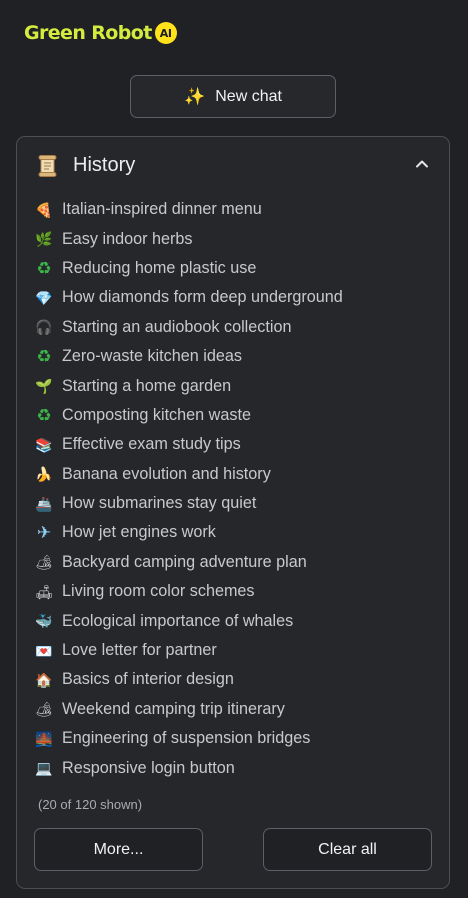 Image resolution: width=468 pixels, height=898 pixels. I want to click on history-item-label: Ecological importance of whales, so click(178, 620).